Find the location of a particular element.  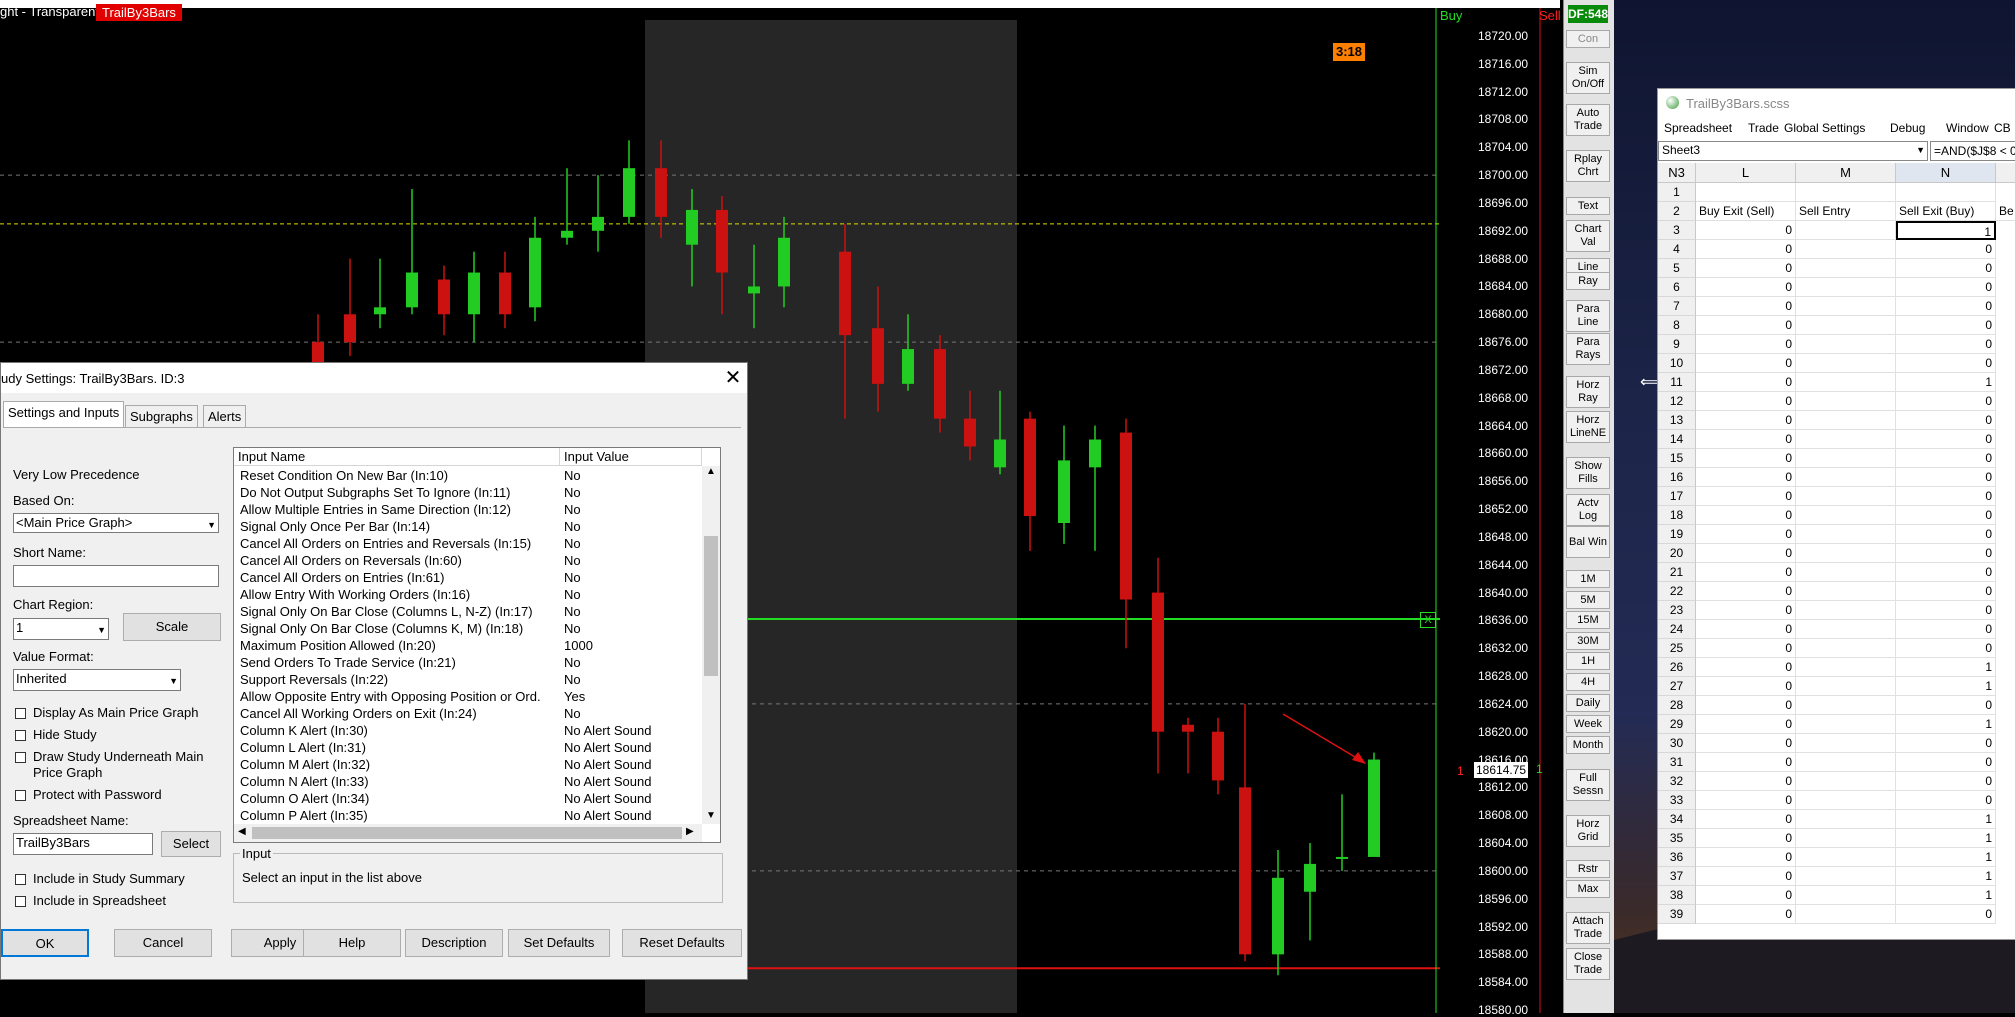

list-item: Reset Condition On New Bar (In:10) No is located at coordinates (469, 475).